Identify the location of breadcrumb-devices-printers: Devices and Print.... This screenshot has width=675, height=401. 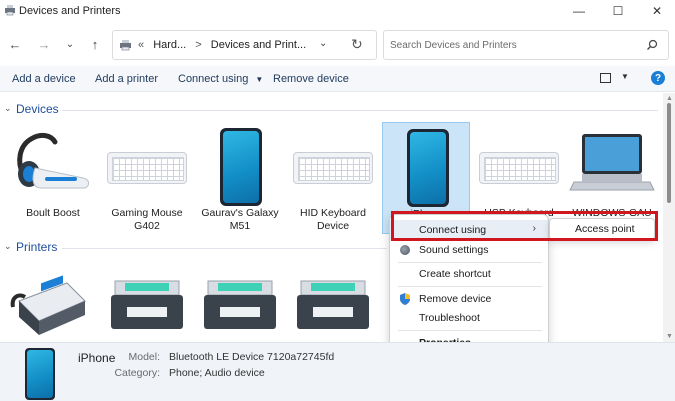
(258, 45).